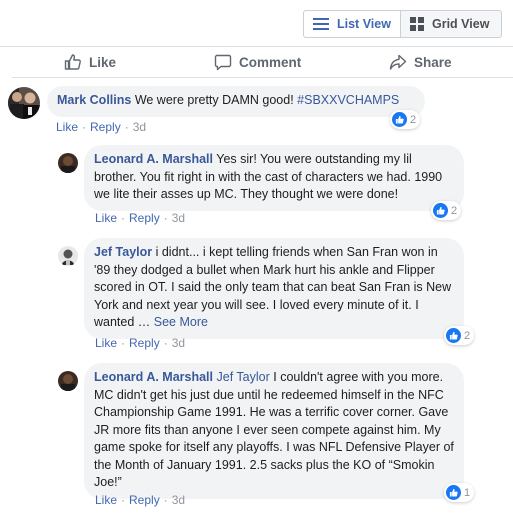  What do you see at coordinates (433, 62) in the screenshot?
I see `share-action-label: Share` at bounding box center [433, 62].